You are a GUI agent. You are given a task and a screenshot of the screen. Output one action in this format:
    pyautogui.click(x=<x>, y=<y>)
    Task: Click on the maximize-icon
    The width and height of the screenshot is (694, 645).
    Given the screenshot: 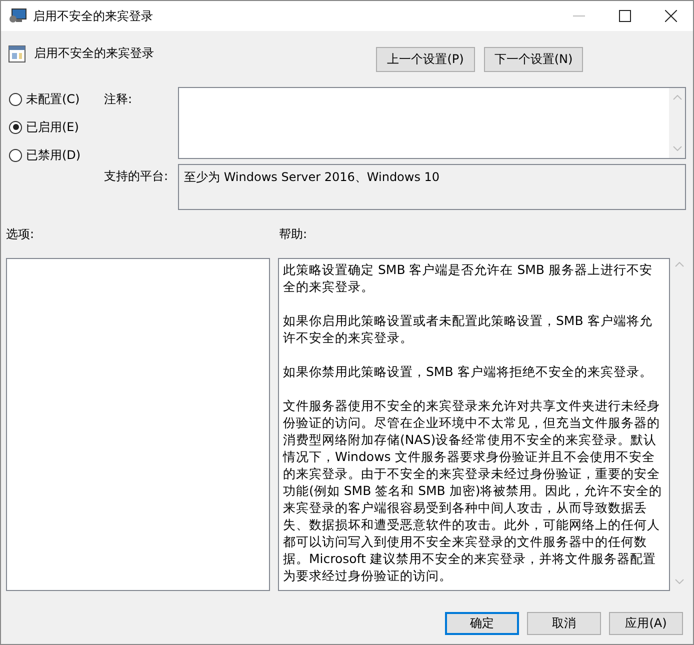 What is the action you would take?
    pyautogui.click(x=625, y=16)
    